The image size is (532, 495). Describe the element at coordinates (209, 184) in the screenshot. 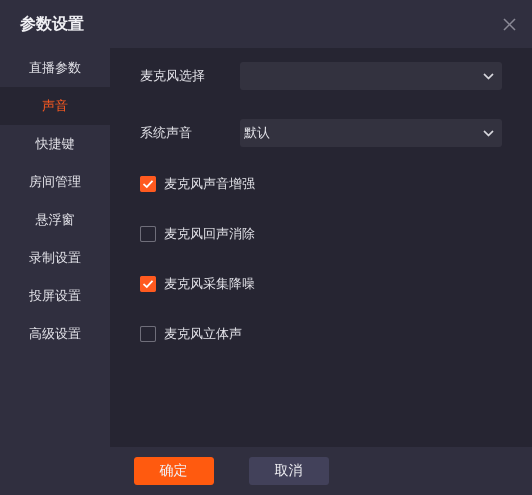

I see `checkbox-label: 麦克风声音增强` at that location.